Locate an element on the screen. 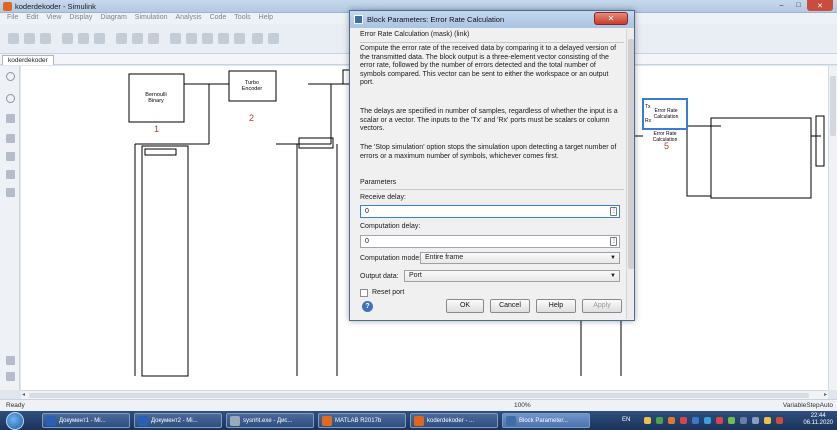 The image size is (837, 430). arrow-icon is located at coordinates (10, 138).